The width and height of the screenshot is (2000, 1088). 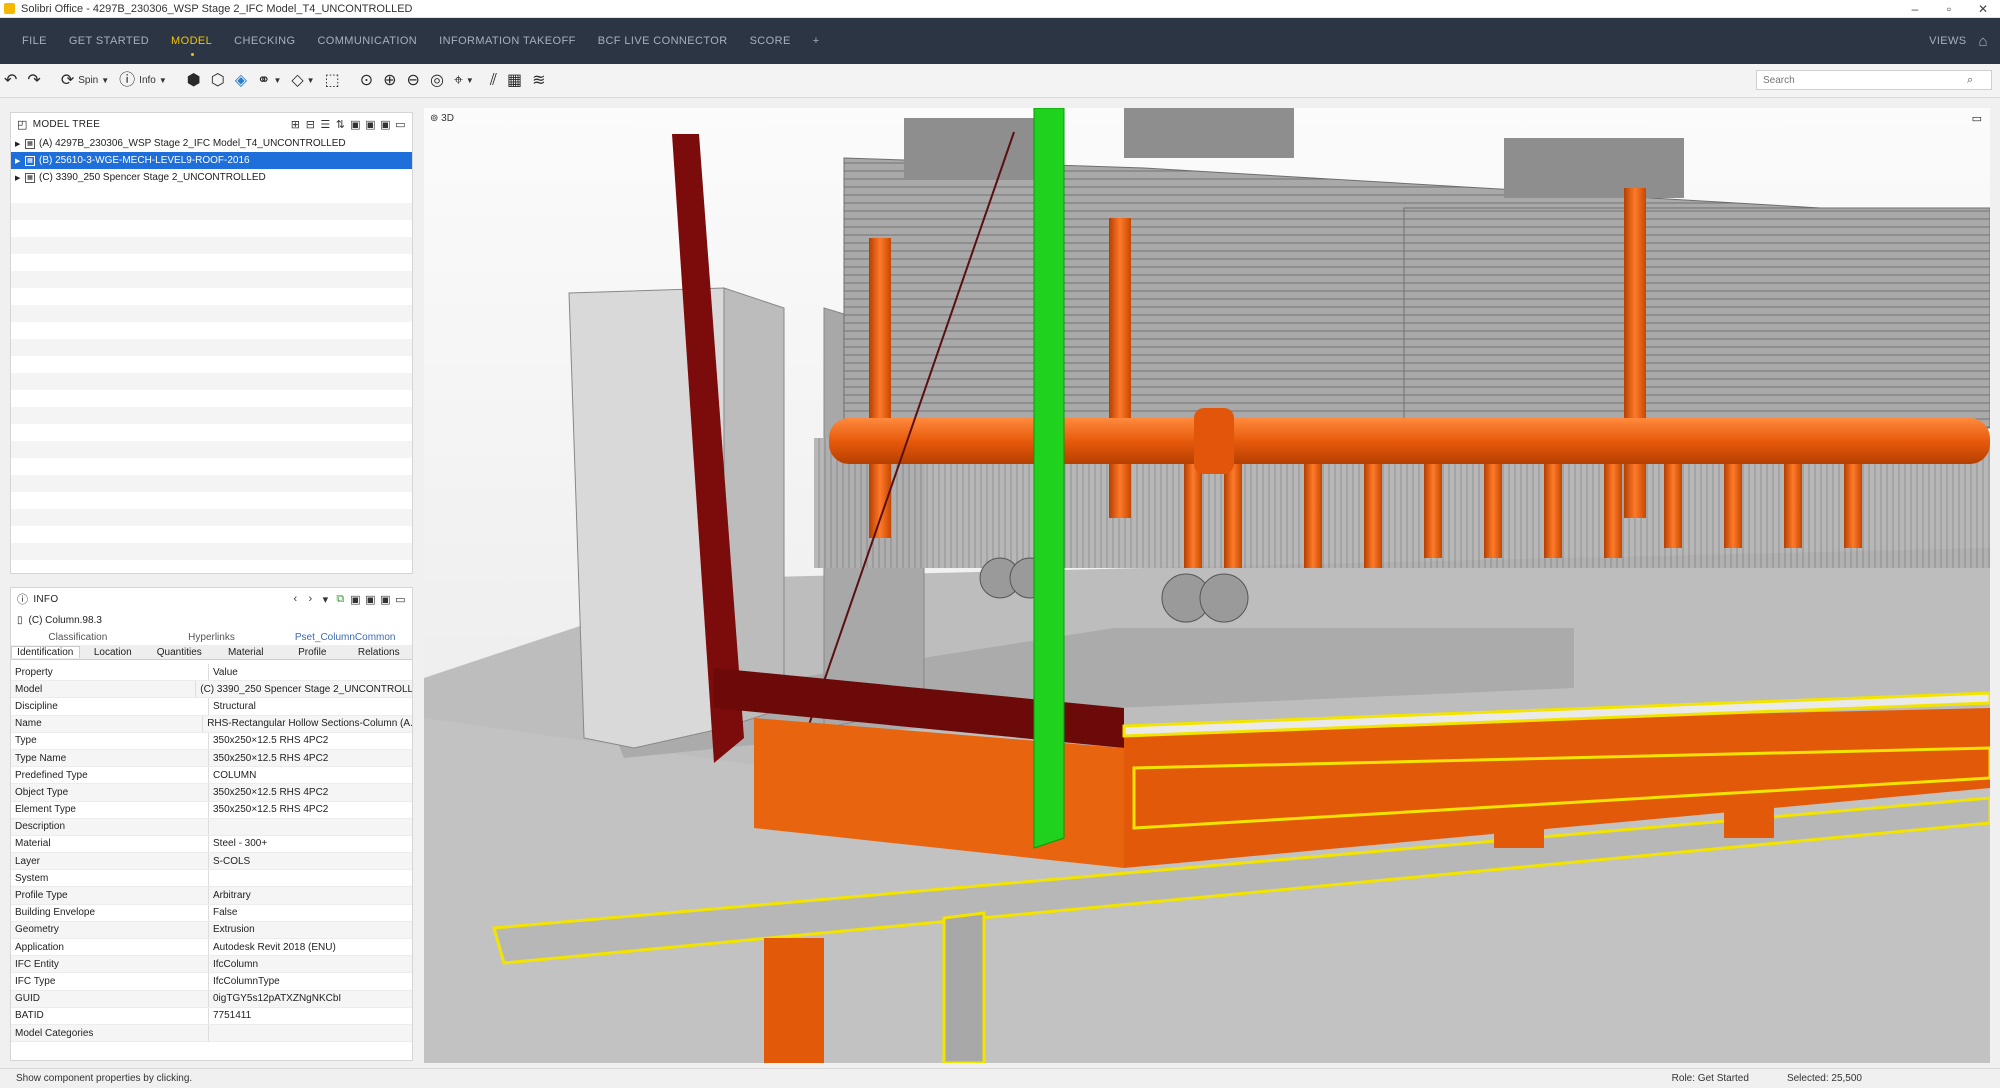 I want to click on viewport-maximize-icon: ▭, so click(x=1977, y=118).